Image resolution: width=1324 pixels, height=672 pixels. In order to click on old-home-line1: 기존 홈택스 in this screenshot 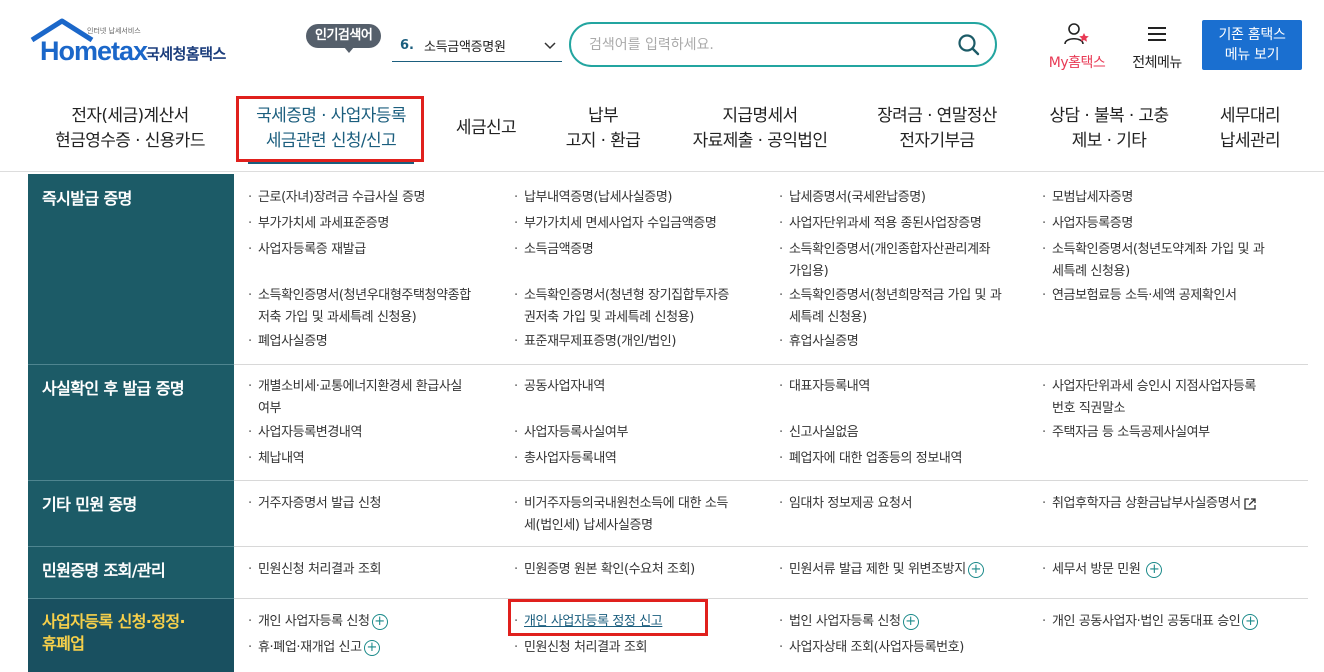, I will do `click(1252, 35)`.